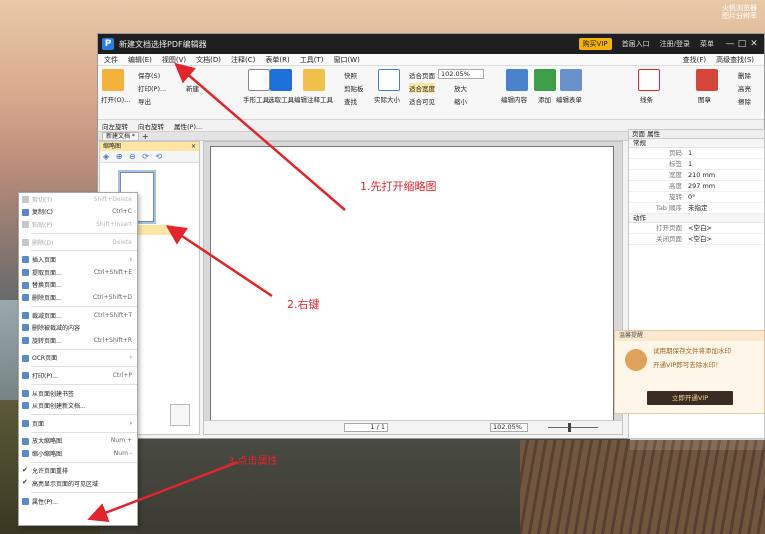  I want to click on arrow-to-view-menu, so click(260, 136).